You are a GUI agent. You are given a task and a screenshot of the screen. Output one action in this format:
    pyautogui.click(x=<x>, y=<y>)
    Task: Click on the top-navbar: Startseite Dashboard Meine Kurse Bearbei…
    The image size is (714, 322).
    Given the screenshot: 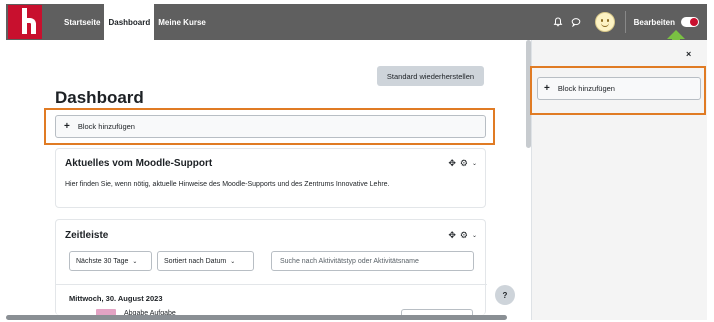 What is the action you would take?
    pyautogui.click(x=356, y=22)
    